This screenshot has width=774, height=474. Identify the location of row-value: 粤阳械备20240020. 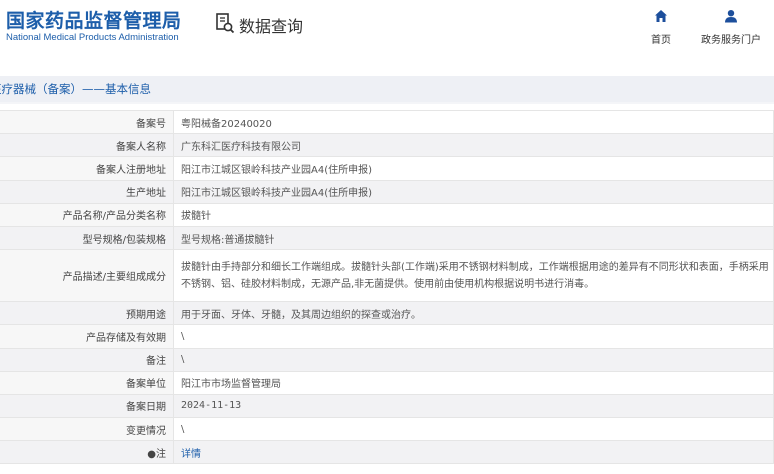
(473, 122).